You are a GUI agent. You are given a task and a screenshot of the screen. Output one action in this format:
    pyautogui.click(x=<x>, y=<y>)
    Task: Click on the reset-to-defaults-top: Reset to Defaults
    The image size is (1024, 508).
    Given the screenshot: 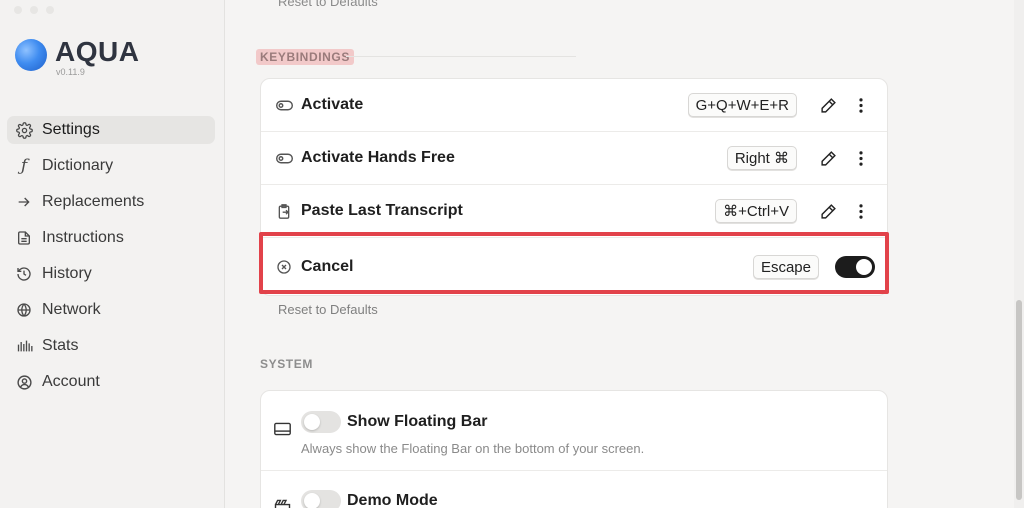 What is the action you would take?
    pyautogui.click(x=328, y=4)
    